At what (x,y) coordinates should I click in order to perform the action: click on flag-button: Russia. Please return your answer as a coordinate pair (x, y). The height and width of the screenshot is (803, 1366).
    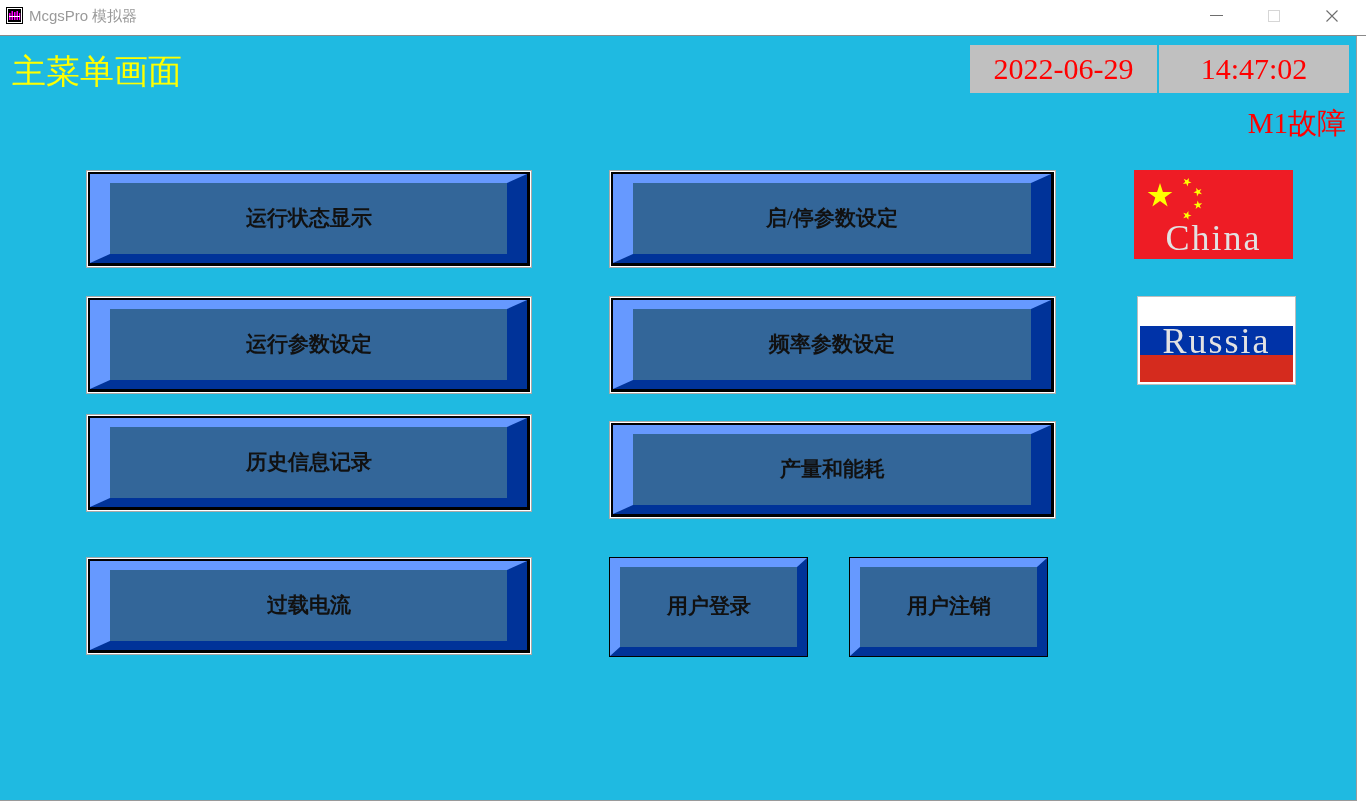
    Looking at the image, I should click on (1216, 340).